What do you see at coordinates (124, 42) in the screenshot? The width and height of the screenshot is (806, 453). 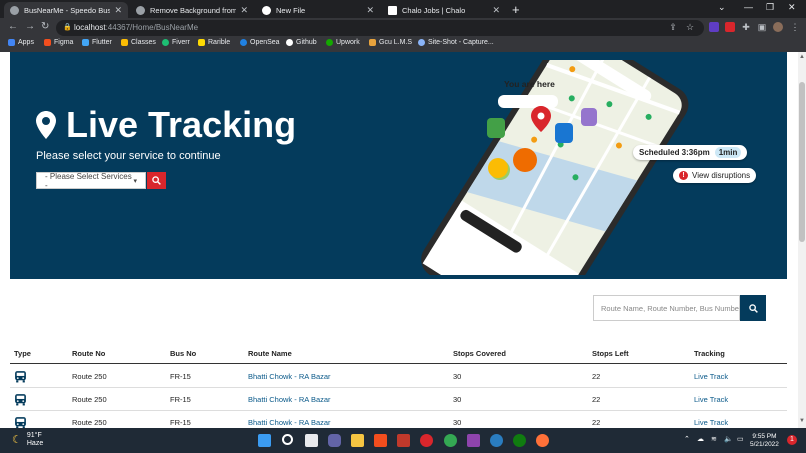 I see `classes-icon` at bounding box center [124, 42].